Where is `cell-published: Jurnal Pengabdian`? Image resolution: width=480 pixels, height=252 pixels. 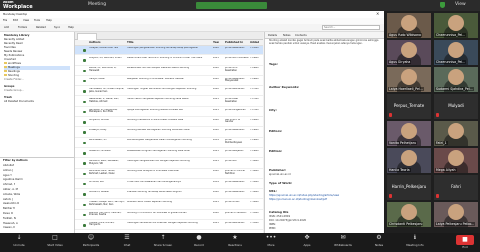
cell-published: Jurnal Pengabdian is located at coordinates (235, 109).